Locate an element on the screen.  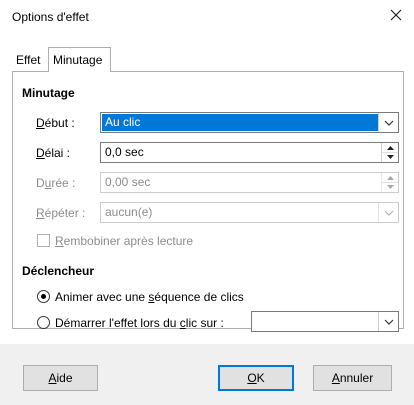
tab-label: Minutage is located at coordinates (78, 60).